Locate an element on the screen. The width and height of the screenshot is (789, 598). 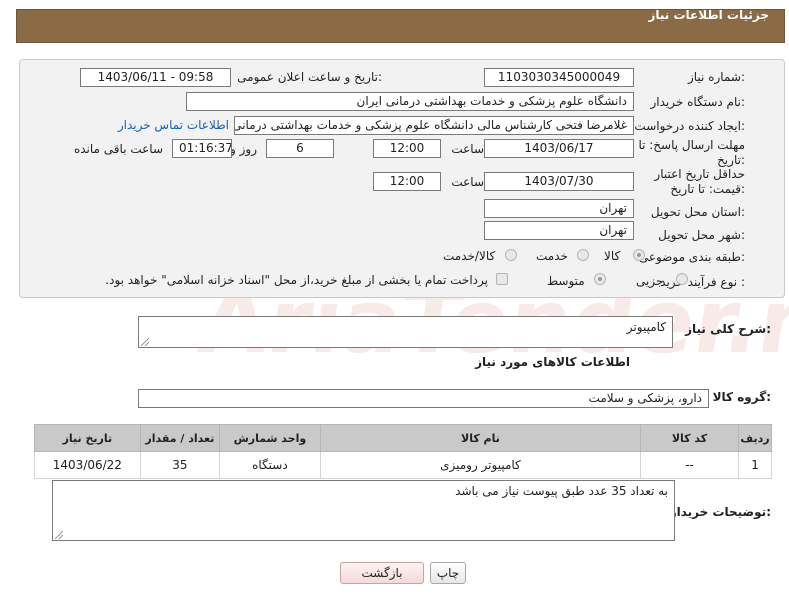
cell-code: -- is located at coordinates (690, 465).